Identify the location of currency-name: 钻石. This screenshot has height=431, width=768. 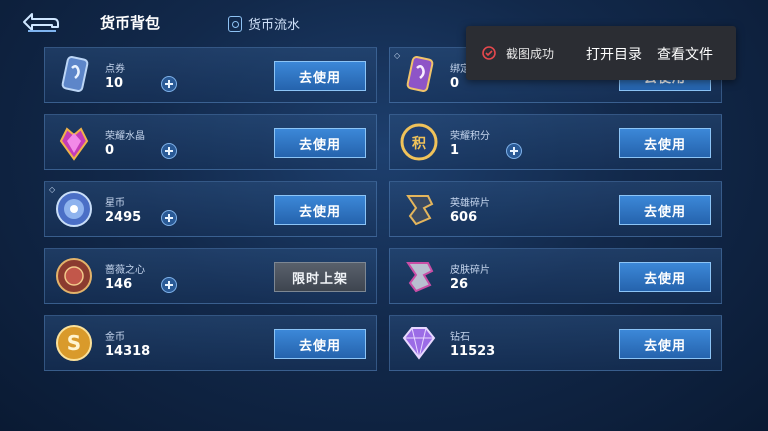
(460, 337).